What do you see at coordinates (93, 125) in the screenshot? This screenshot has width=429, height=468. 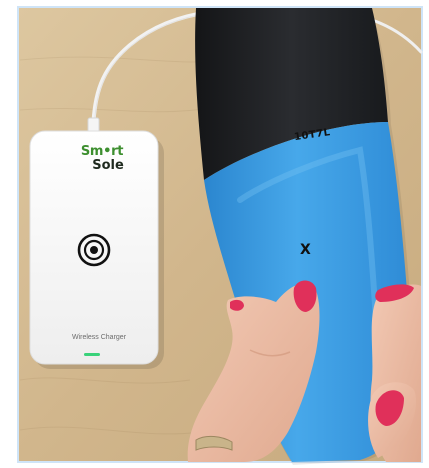 I see `cable-plug` at bounding box center [93, 125].